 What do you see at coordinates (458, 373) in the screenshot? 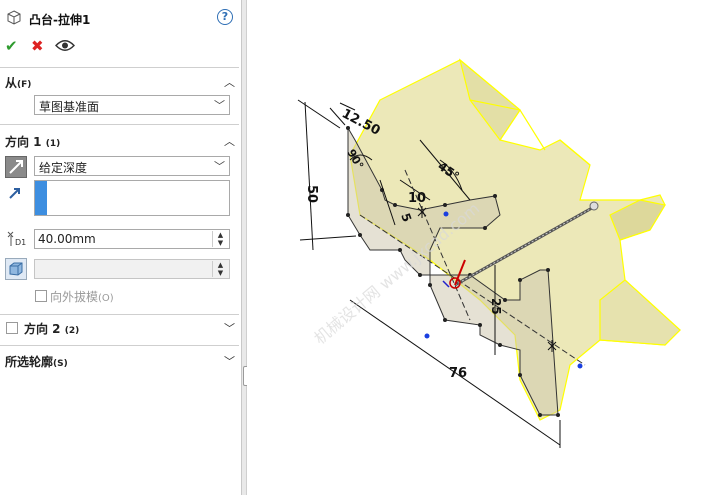
I see `dim-76: 76` at bounding box center [458, 373].